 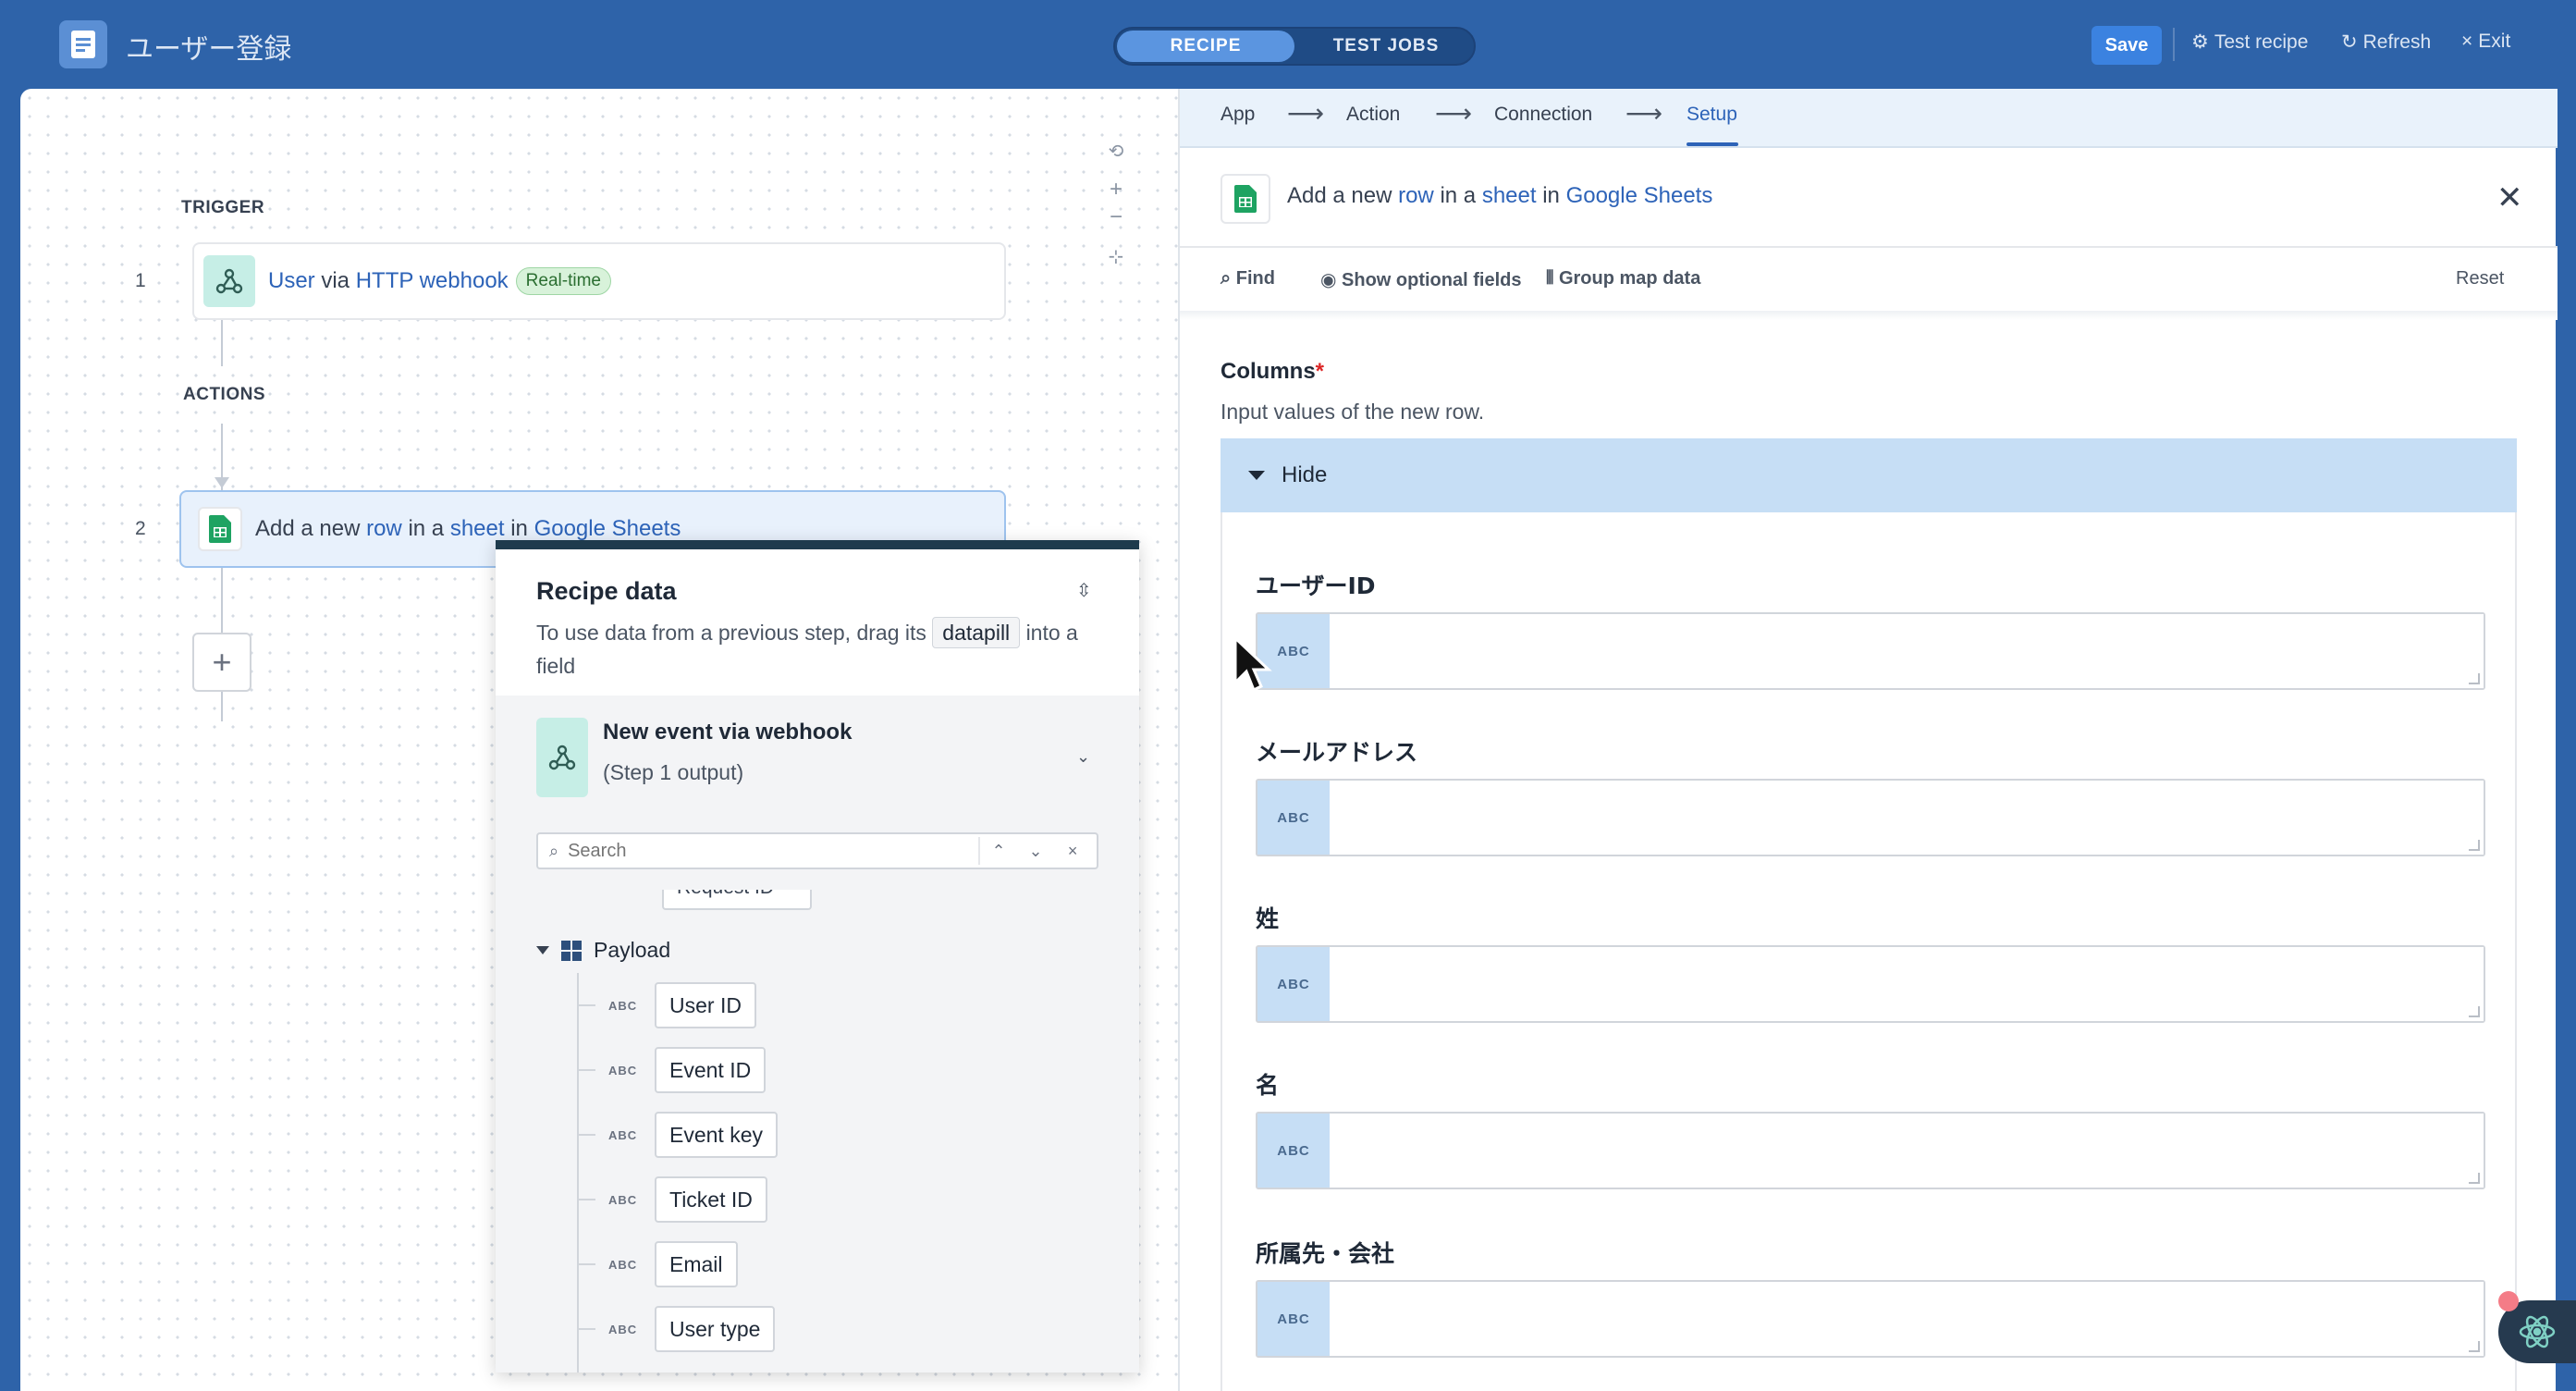 What do you see at coordinates (696, 1264) in the screenshot?
I see `datapill-email: Email` at bounding box center [696, 1264].